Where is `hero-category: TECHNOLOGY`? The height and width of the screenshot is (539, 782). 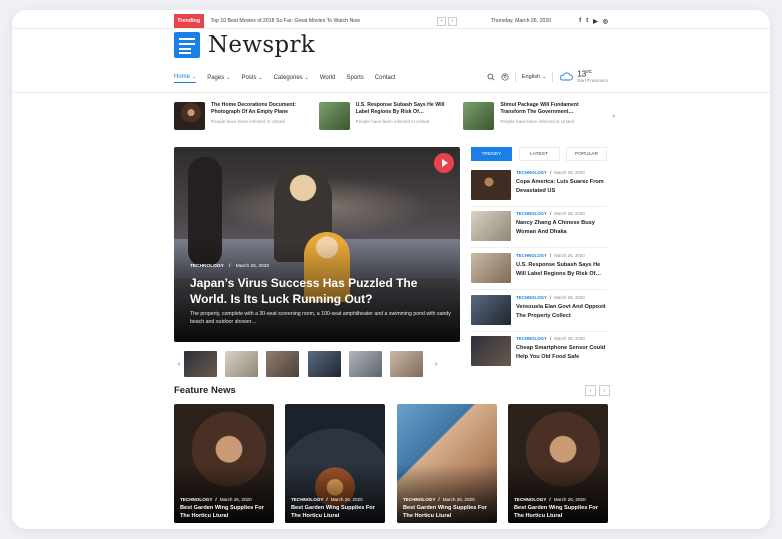 hero-category: TECHNOLOGY is located at coordinates (207, 266).